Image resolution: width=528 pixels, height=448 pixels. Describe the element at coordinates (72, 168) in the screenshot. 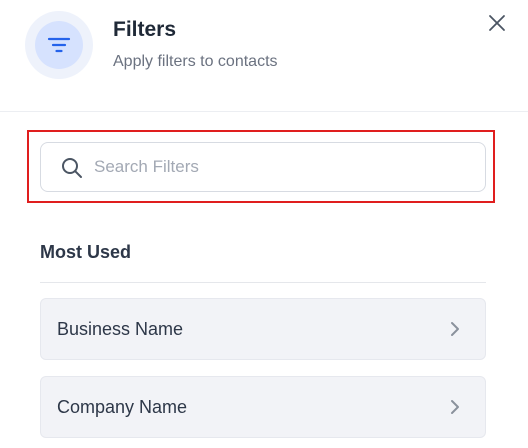

I see `search-icon` at that location.